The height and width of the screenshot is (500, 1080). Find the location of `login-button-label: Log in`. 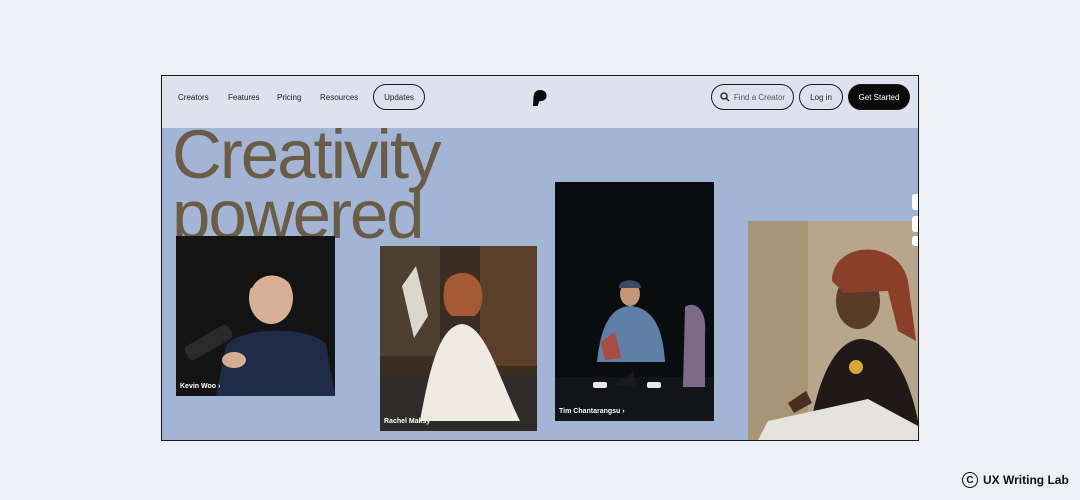

login-button-label: Log in is located at coordinates (821, 97).